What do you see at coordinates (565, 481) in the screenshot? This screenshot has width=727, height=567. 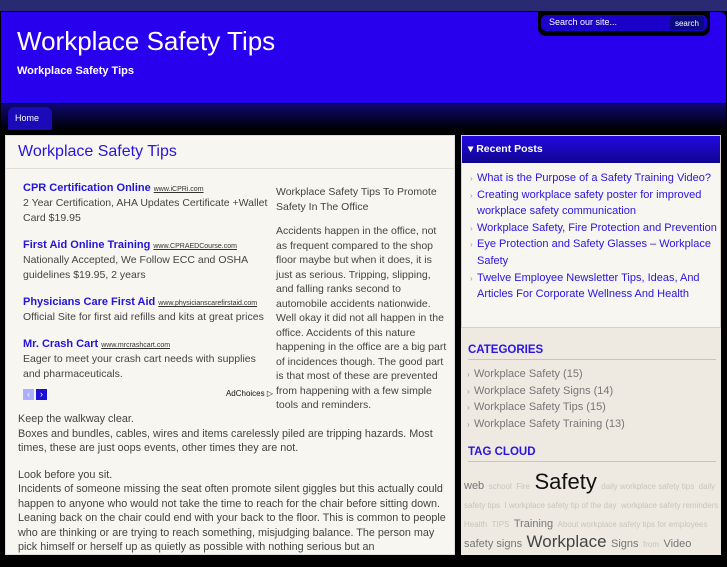 I see `tag-link: Safety` at bounding box center [565, 481].